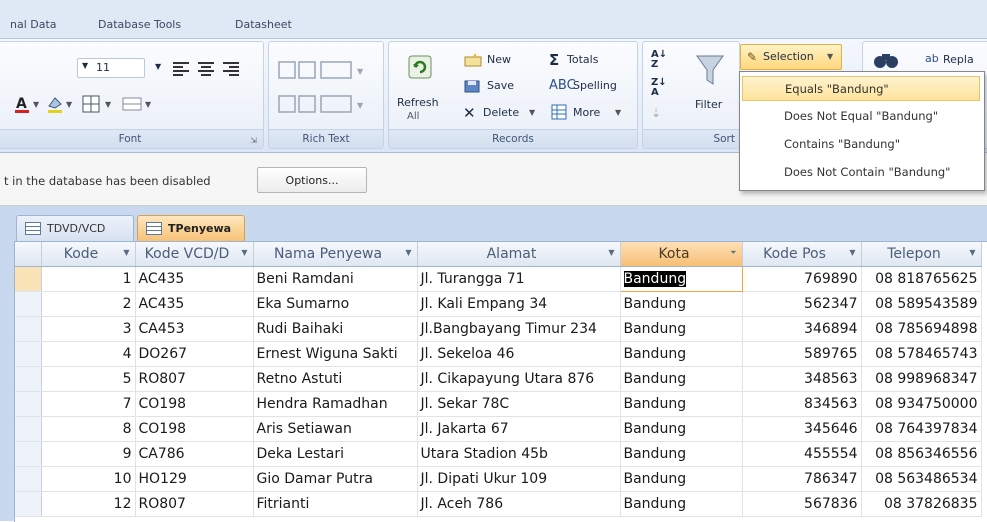  What do you see at coordinates (88, 354) in the screenshot?
I see `table-cell: 4` at bounding box center [88, 354].